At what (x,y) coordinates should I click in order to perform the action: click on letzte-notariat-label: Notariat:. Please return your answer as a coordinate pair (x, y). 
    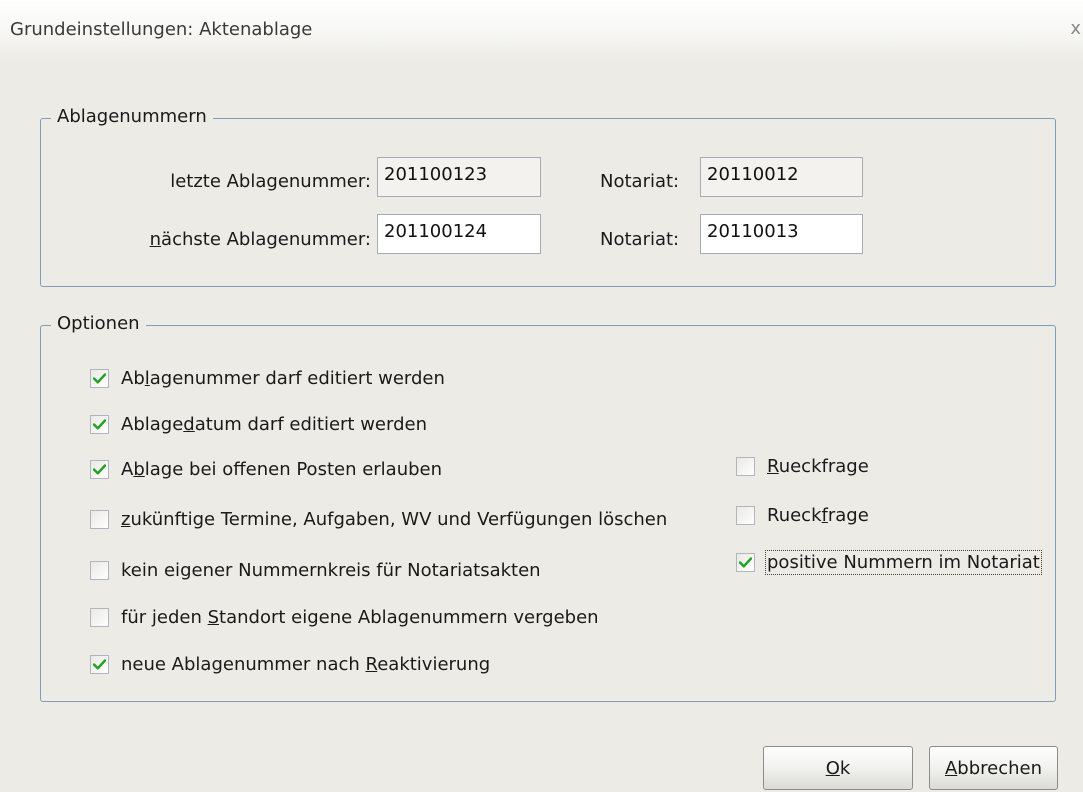
    Looking at the image, I should click on (640, 181).